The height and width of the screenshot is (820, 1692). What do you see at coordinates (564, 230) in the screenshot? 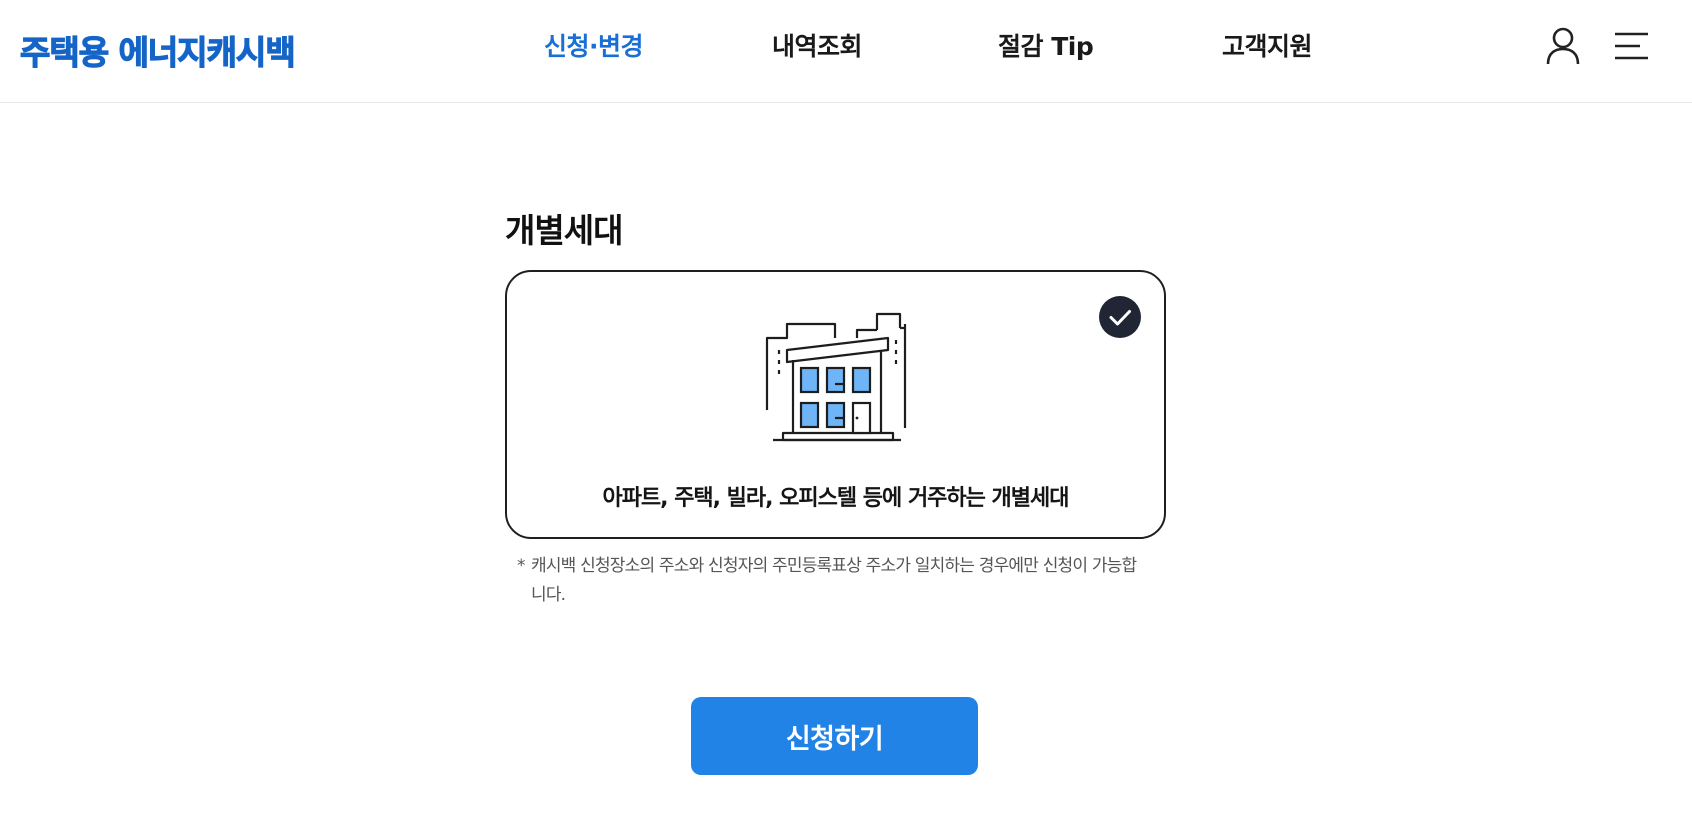
I see `section-title: 개별세대` at bounding box center [564, 230].